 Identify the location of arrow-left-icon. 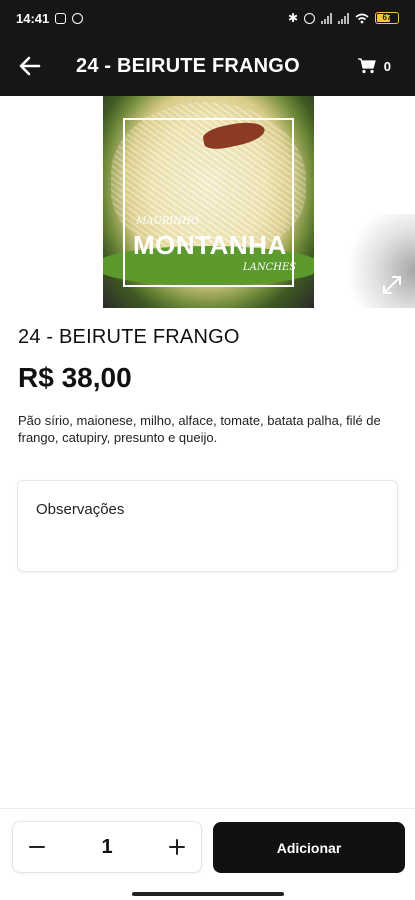
(30, 66).